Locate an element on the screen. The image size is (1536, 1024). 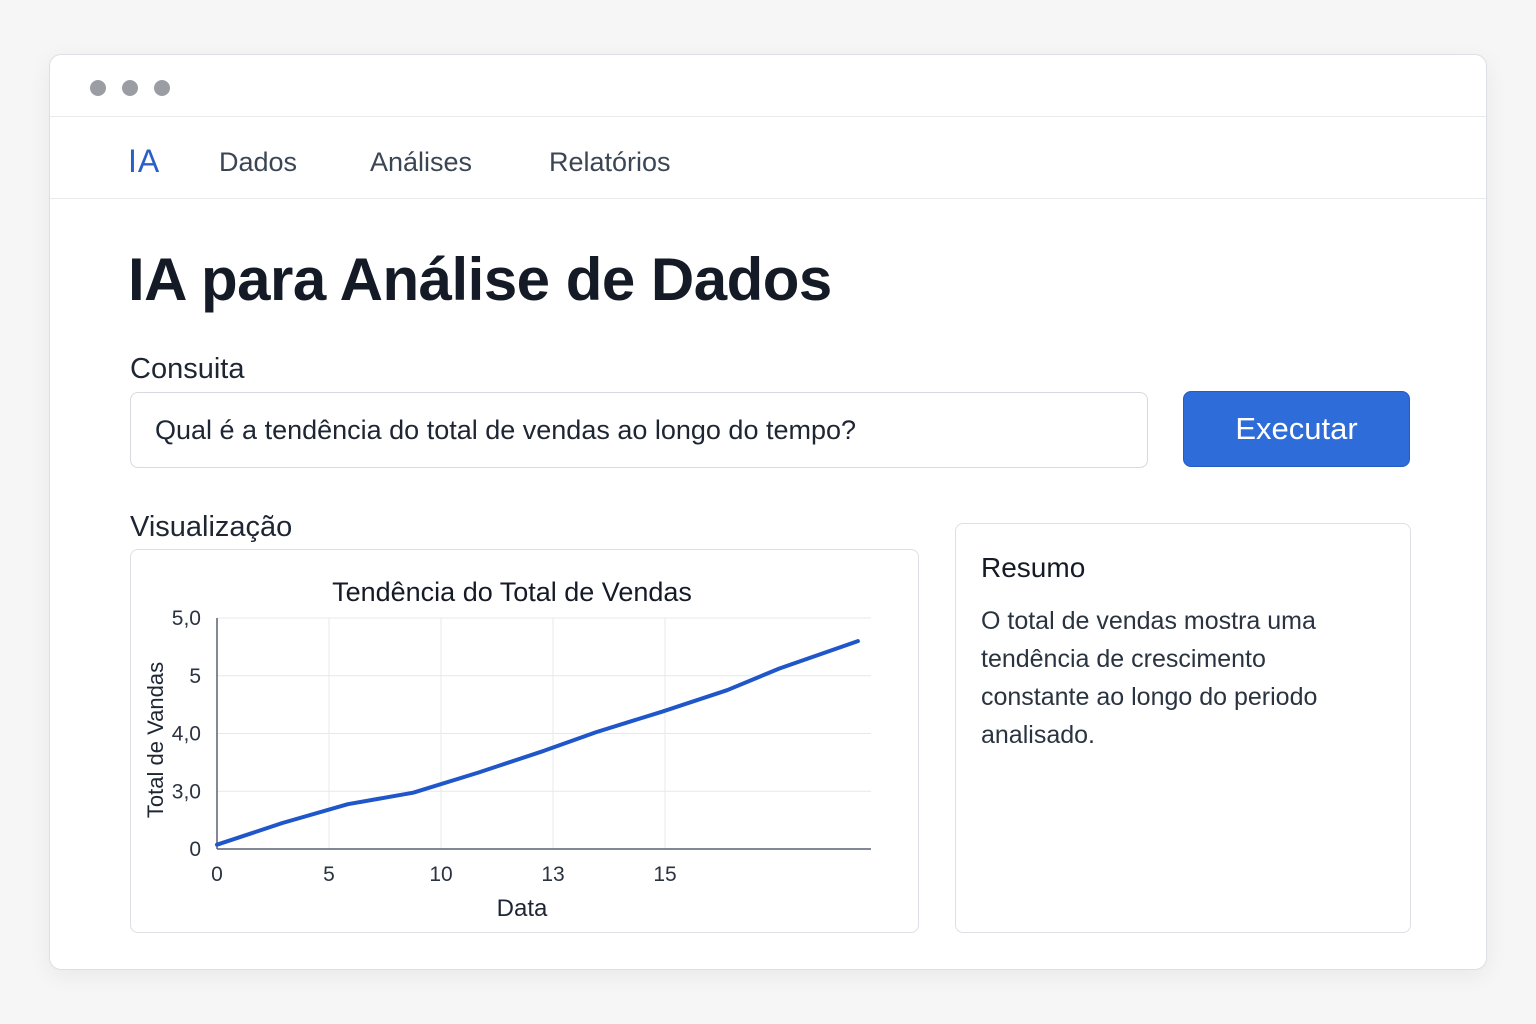
y-tick-labels: 0 3,0 4,0 5 5,0 is located at coordinates (186, 734).